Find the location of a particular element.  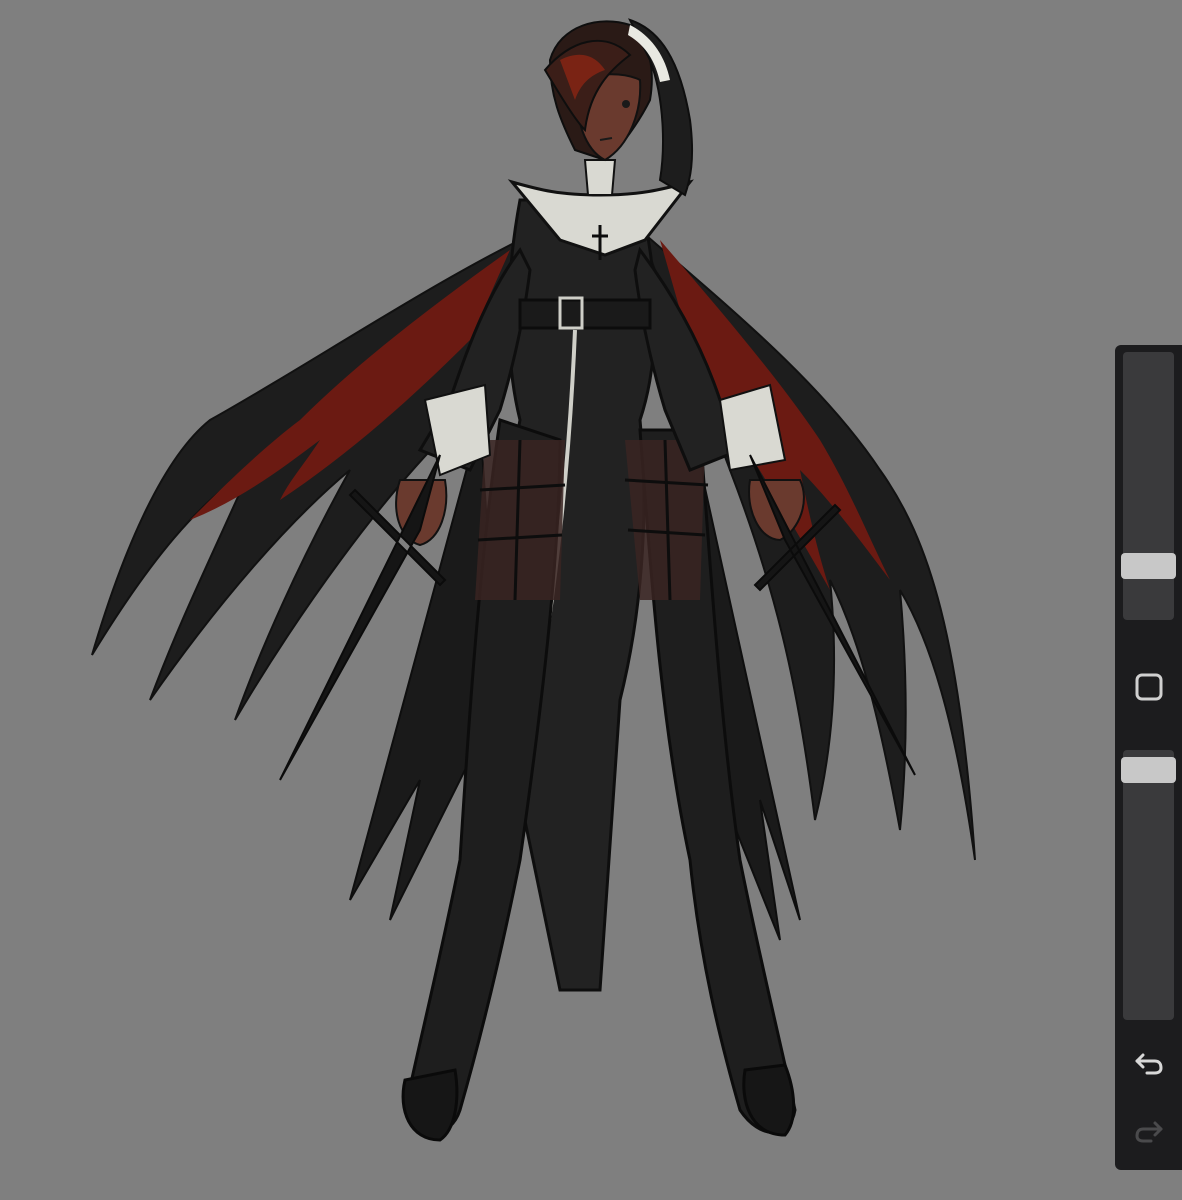

brush-opacity-slider is located at coordinates (1148, 885).